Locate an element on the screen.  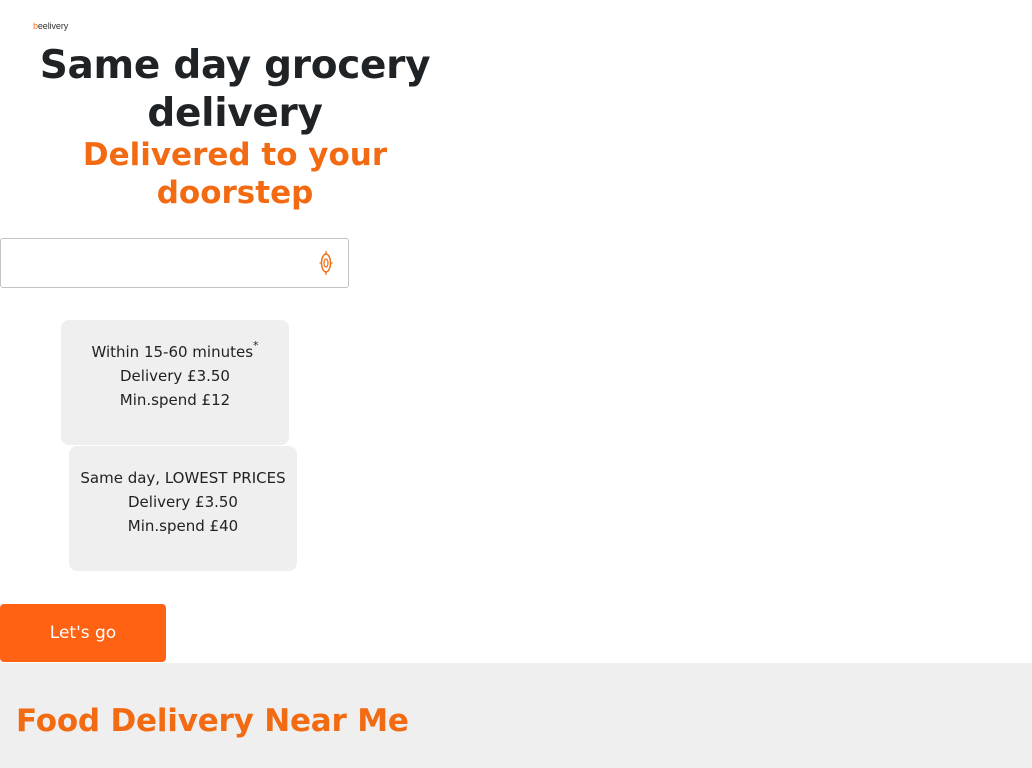
address-search-box is located at coordinates (174, 263).